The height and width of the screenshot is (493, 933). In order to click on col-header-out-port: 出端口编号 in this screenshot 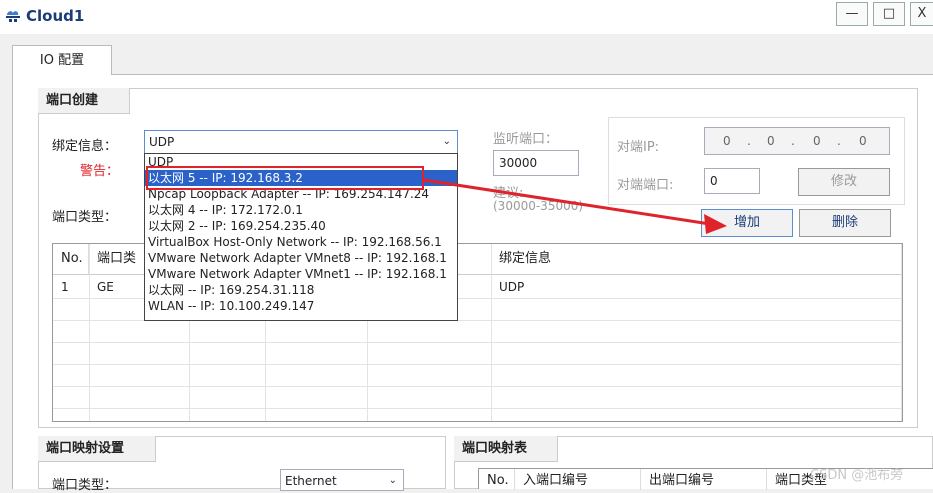, I will do `click(704, 479)`.